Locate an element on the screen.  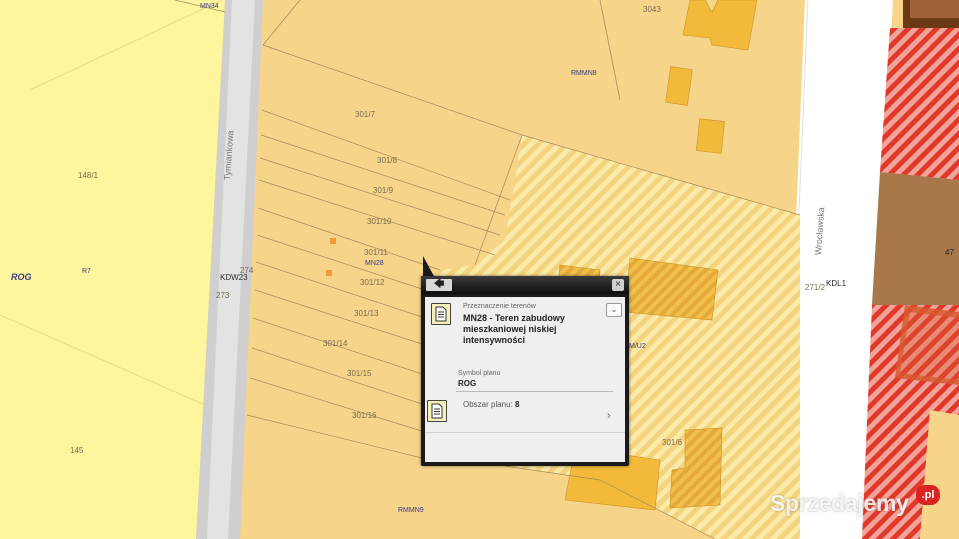
symbol-value: ROG is located at coordinates (467, 383).